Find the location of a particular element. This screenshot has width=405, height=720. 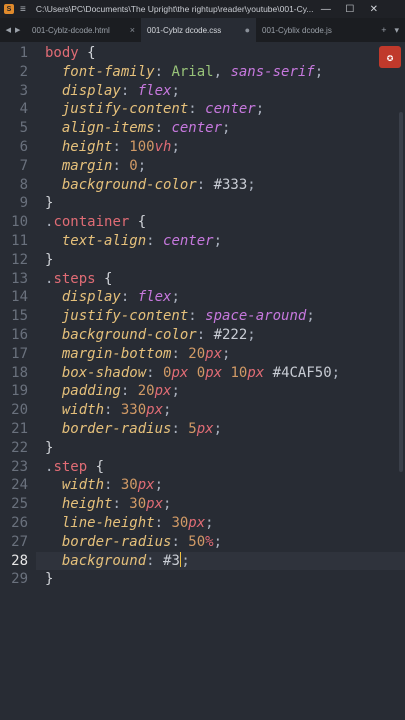

tab-html-file: 001-Cyblz-dcode.html × is located at coordinates (83, 30).